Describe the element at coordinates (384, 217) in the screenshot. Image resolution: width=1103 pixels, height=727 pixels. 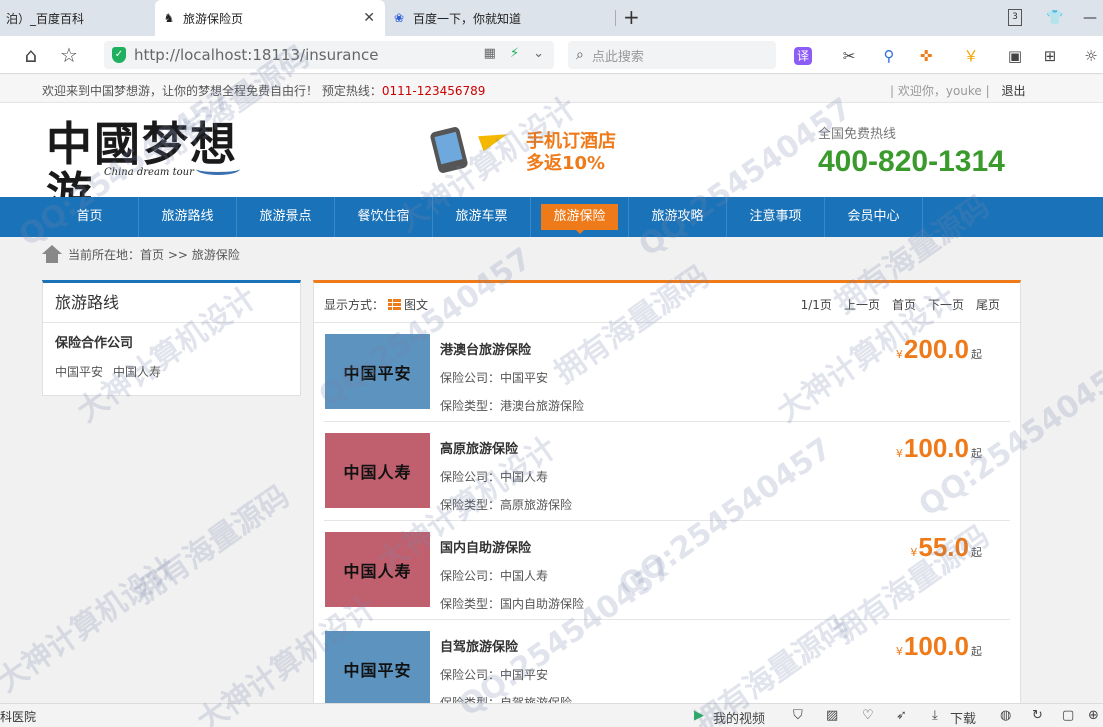
I see `nav-item: 餐饮住宿` at that location.